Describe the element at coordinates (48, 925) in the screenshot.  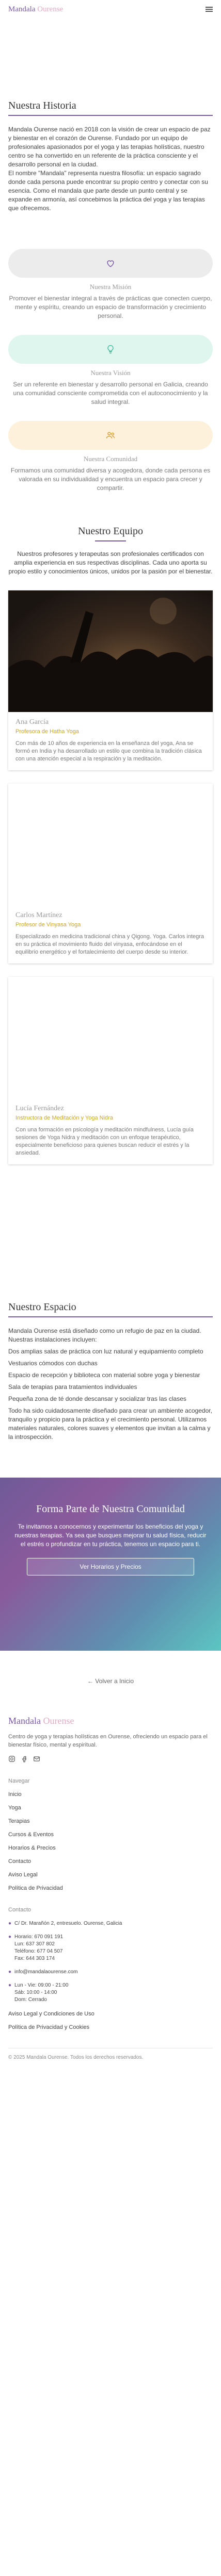
I see `team-role: Profesor de Vinyasa Yoga` at that location.